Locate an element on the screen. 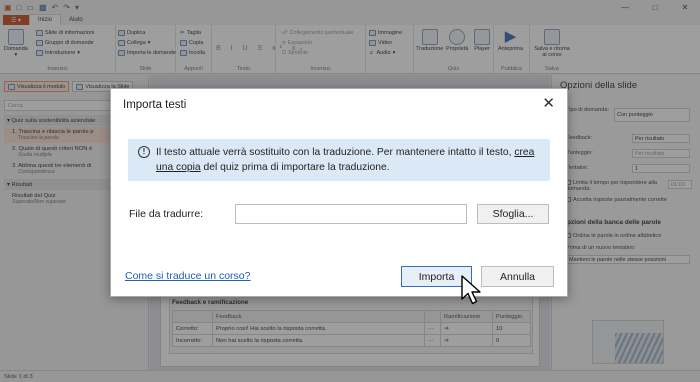 The height and width of the screenshot is (382, 700). dialog-title: Importa testi is located at coordinates (155, 105).